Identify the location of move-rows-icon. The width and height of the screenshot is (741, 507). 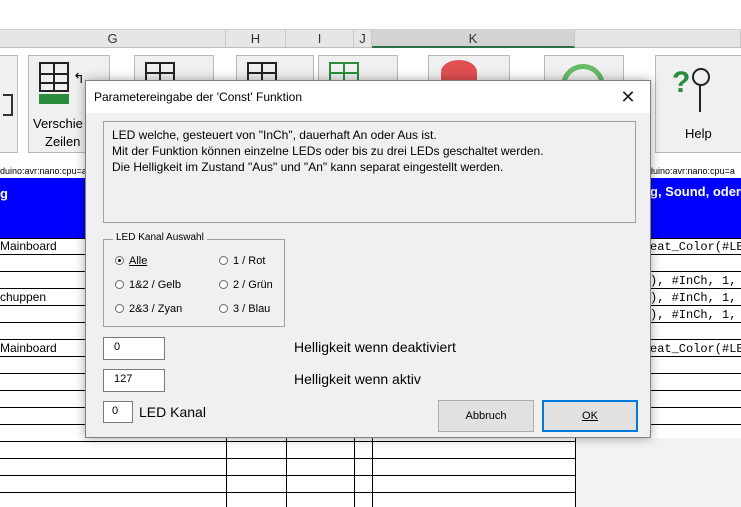
(54, 77).